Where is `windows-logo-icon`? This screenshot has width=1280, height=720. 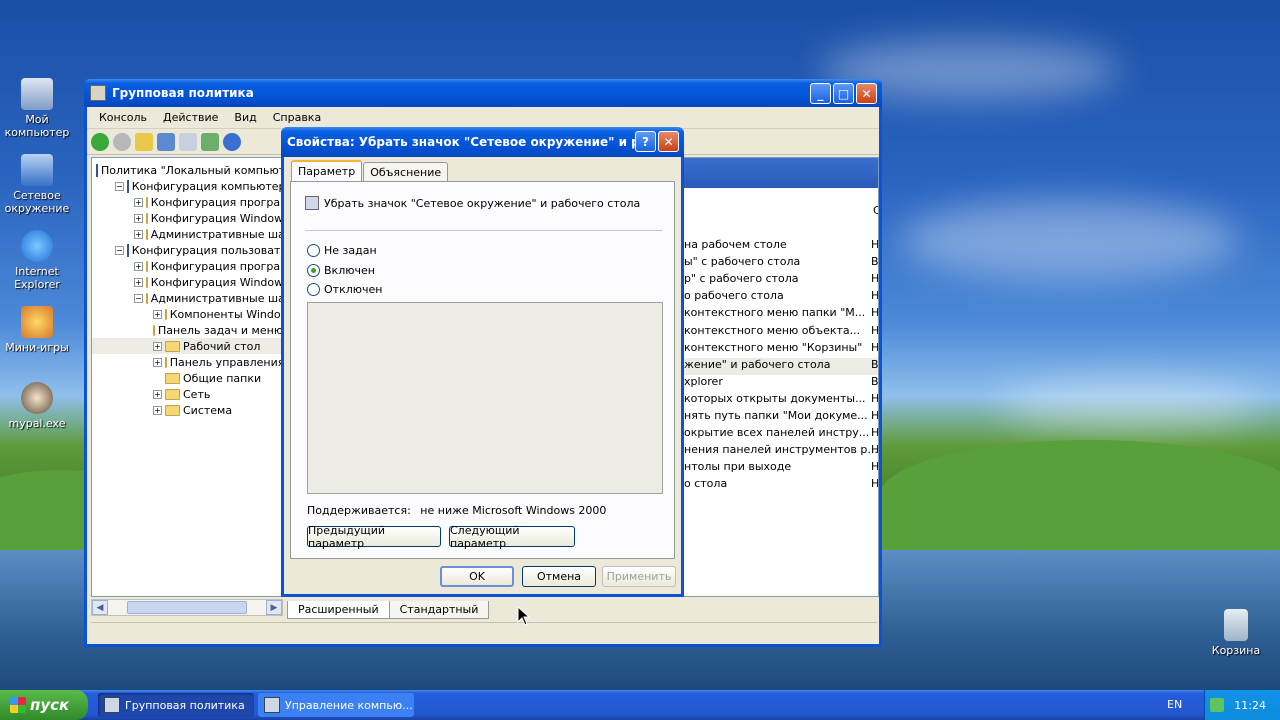 windows-logo-icon is located at coordinates (18, 705).